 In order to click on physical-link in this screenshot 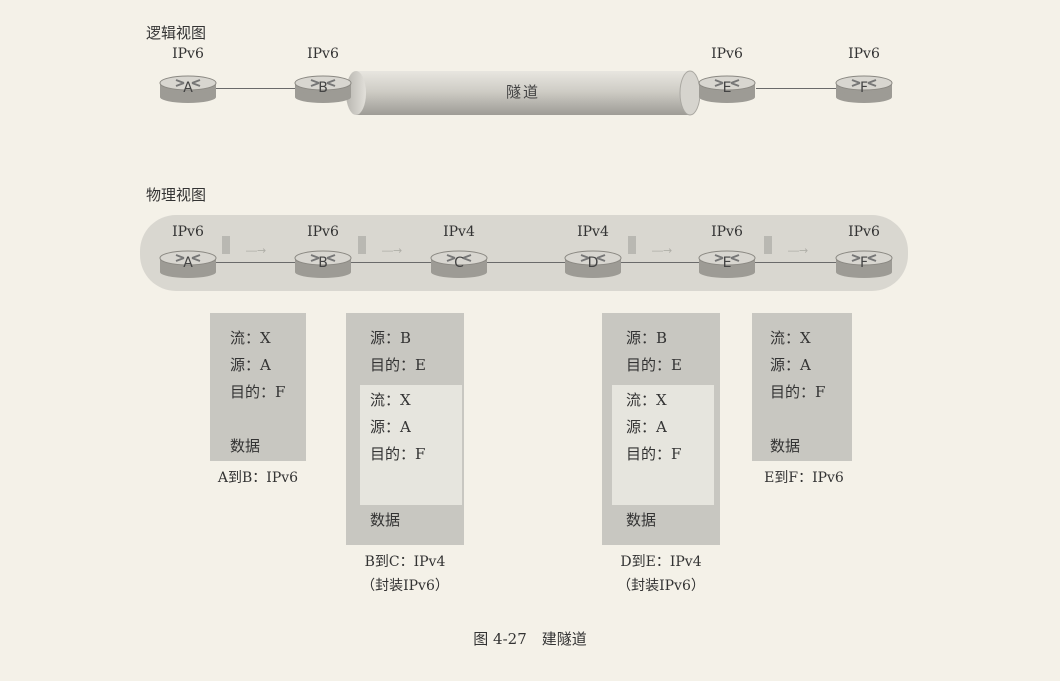, I will do `click(530, 262)`.